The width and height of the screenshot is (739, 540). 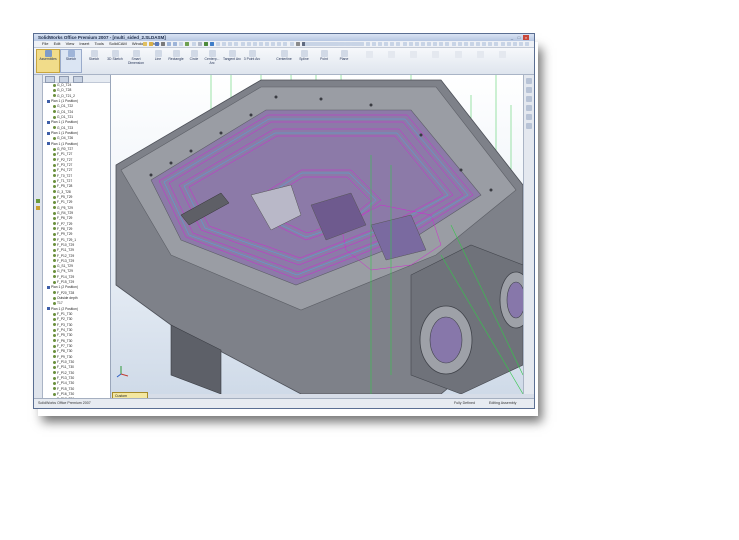 What do you see at coordinates (465, 44) in the screenshot?
I see `weldments-icon` at bounding box center [465, 44].